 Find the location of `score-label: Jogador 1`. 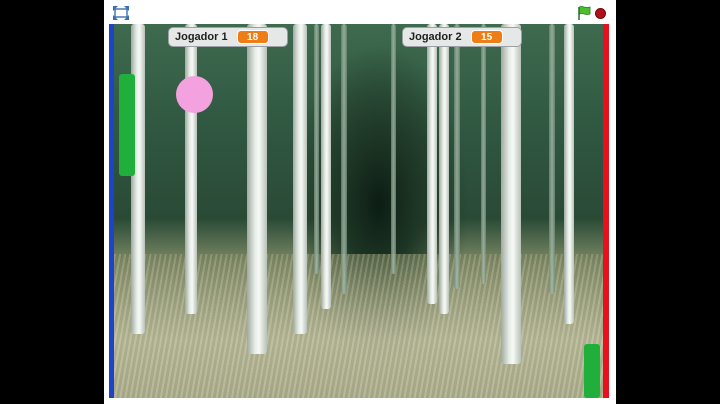

score-label: Jogador 1 is located at coordinates (201, 37).